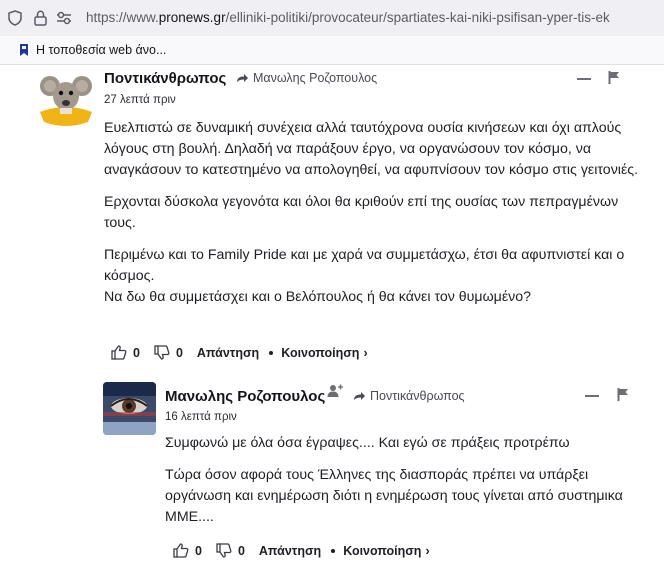  Describe the element at coordinates (417, 396) in the screenshot. I see `reply-to-name: Ποντικάνθρωπος` at that location.